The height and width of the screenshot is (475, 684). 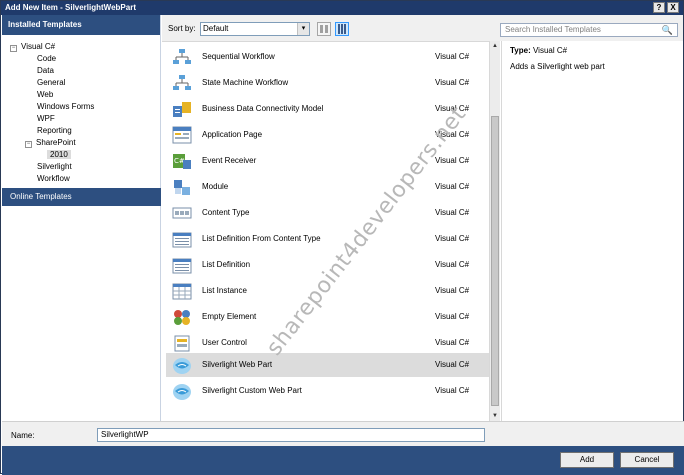 What do you see at coordinates (263, 108) in the screenshot?
I see `template-name: Business Data Connectivity Model` at bounding box center [263, 108].